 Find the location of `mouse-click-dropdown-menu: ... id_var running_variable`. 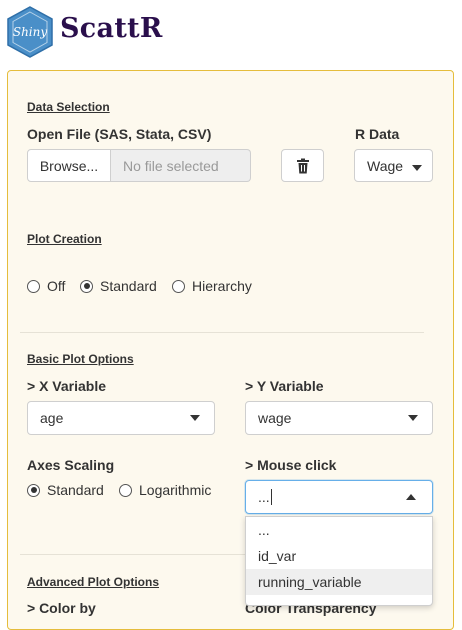

mouse-click-dropdown-menu: ... id_var running_variable is located at coordinates (339, 561).